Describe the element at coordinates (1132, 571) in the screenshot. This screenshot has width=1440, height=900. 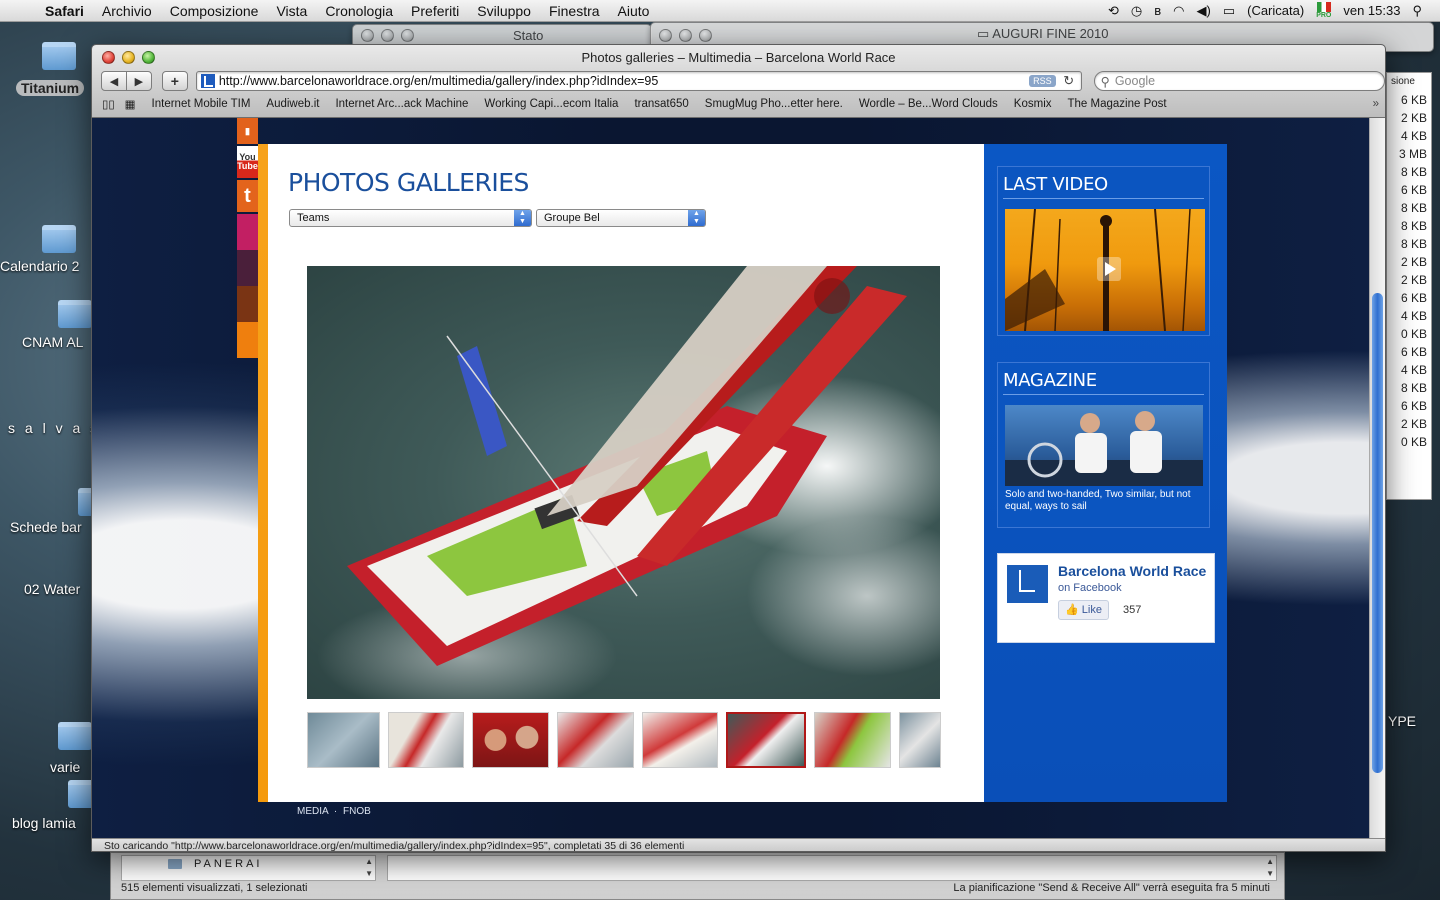
I see `facebook-page-title: Barcelona World Race` at that location.